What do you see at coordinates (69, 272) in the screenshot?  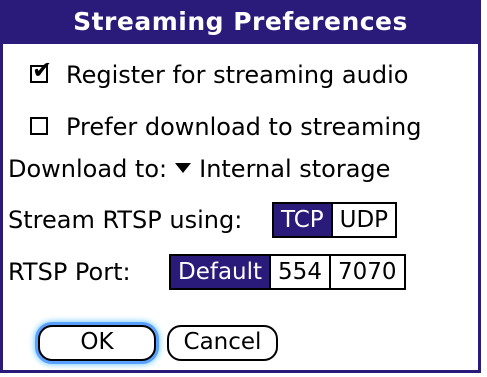 I see `rtsp-port-label: RTSP Port:` at bounding box center [69, 272].